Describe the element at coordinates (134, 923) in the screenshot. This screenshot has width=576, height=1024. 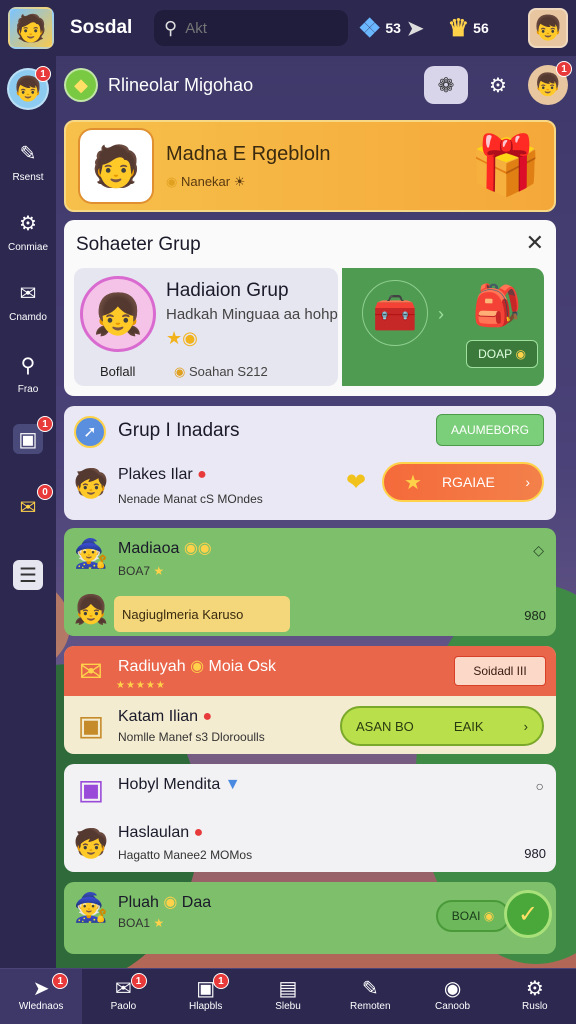
I see `group-sub-text: BOA1` at that location.